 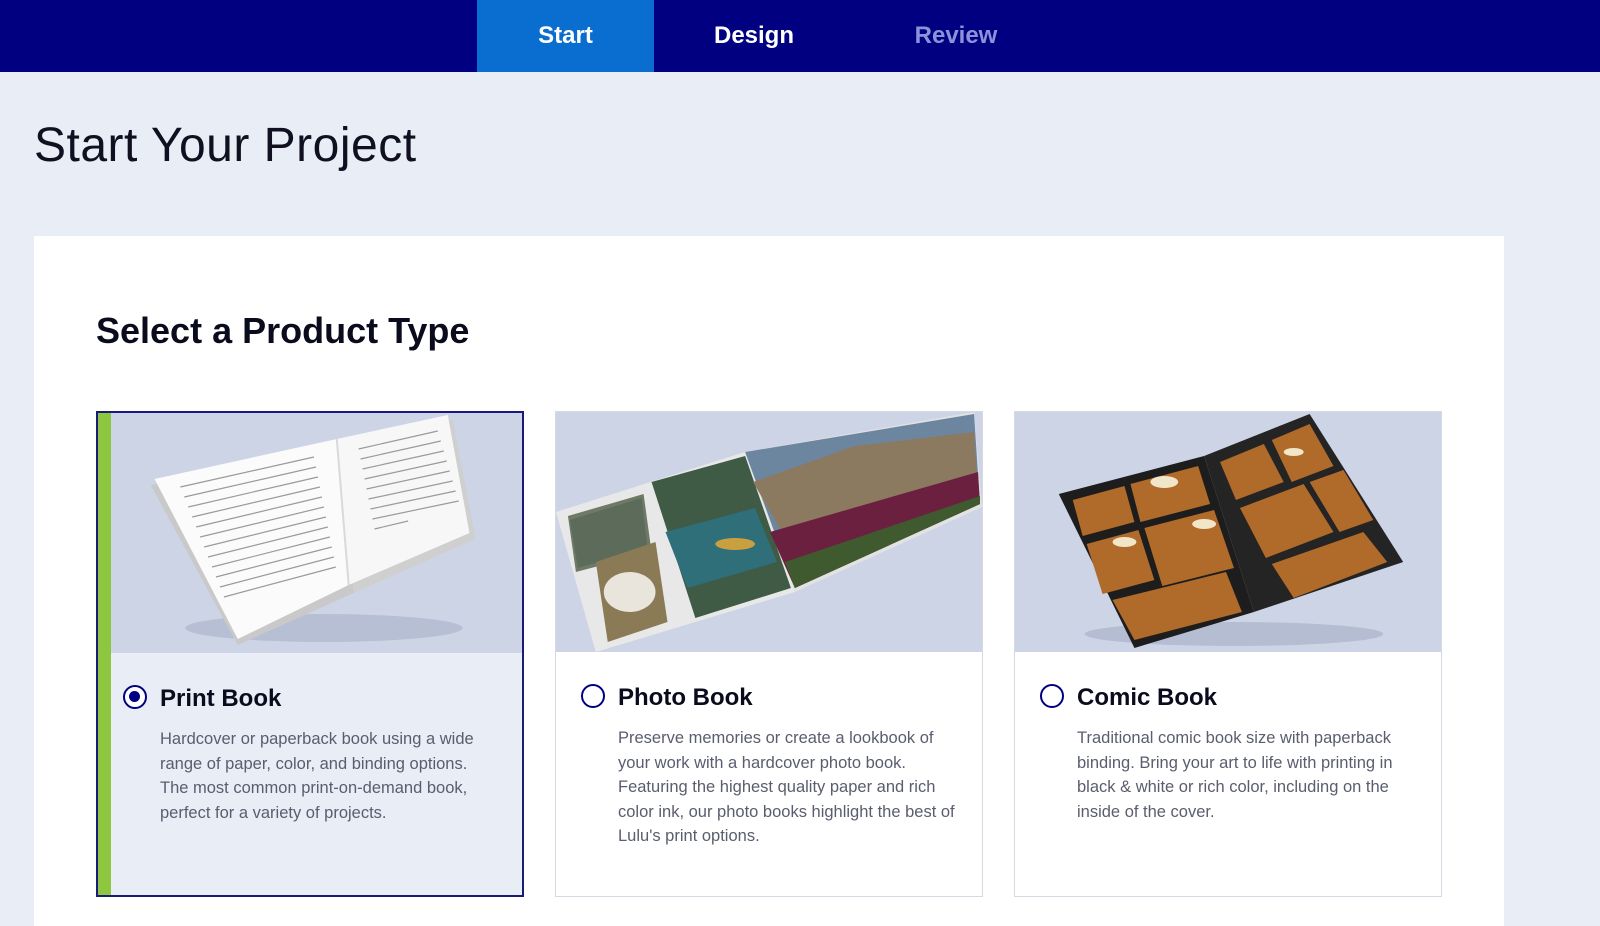 I want to click on tab-review: Review, so click(x=956, y=36).